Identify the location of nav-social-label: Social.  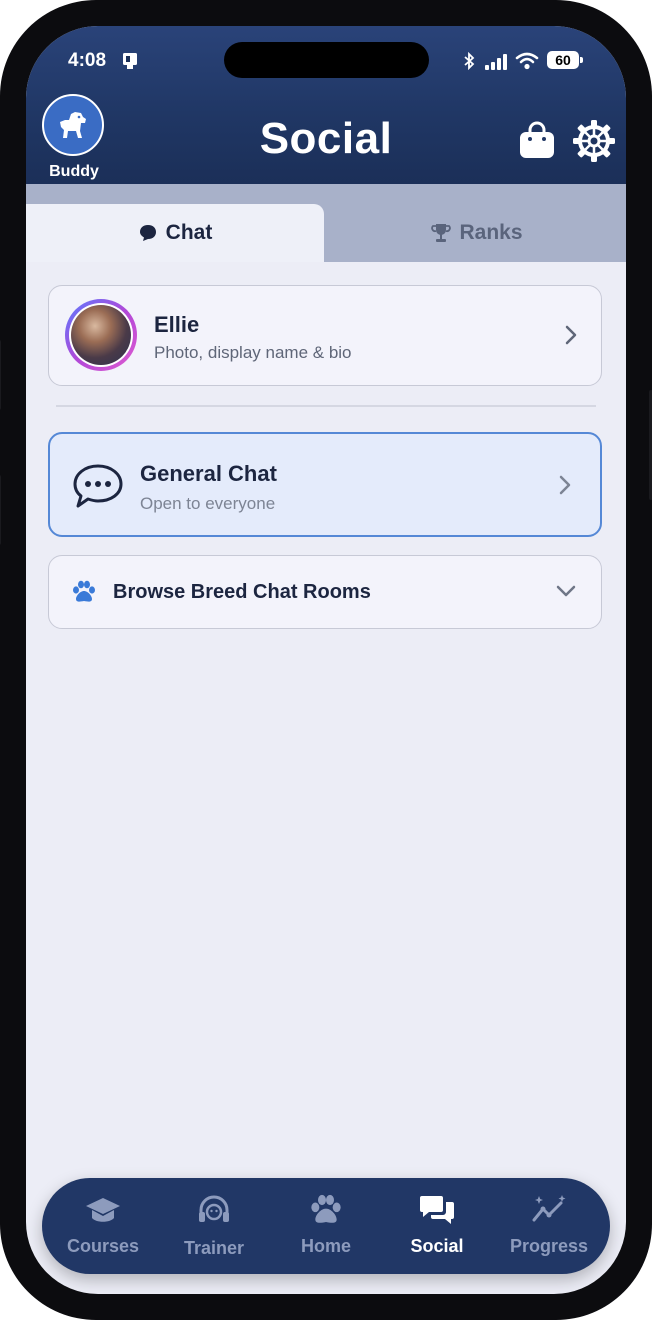
(437, 1246).